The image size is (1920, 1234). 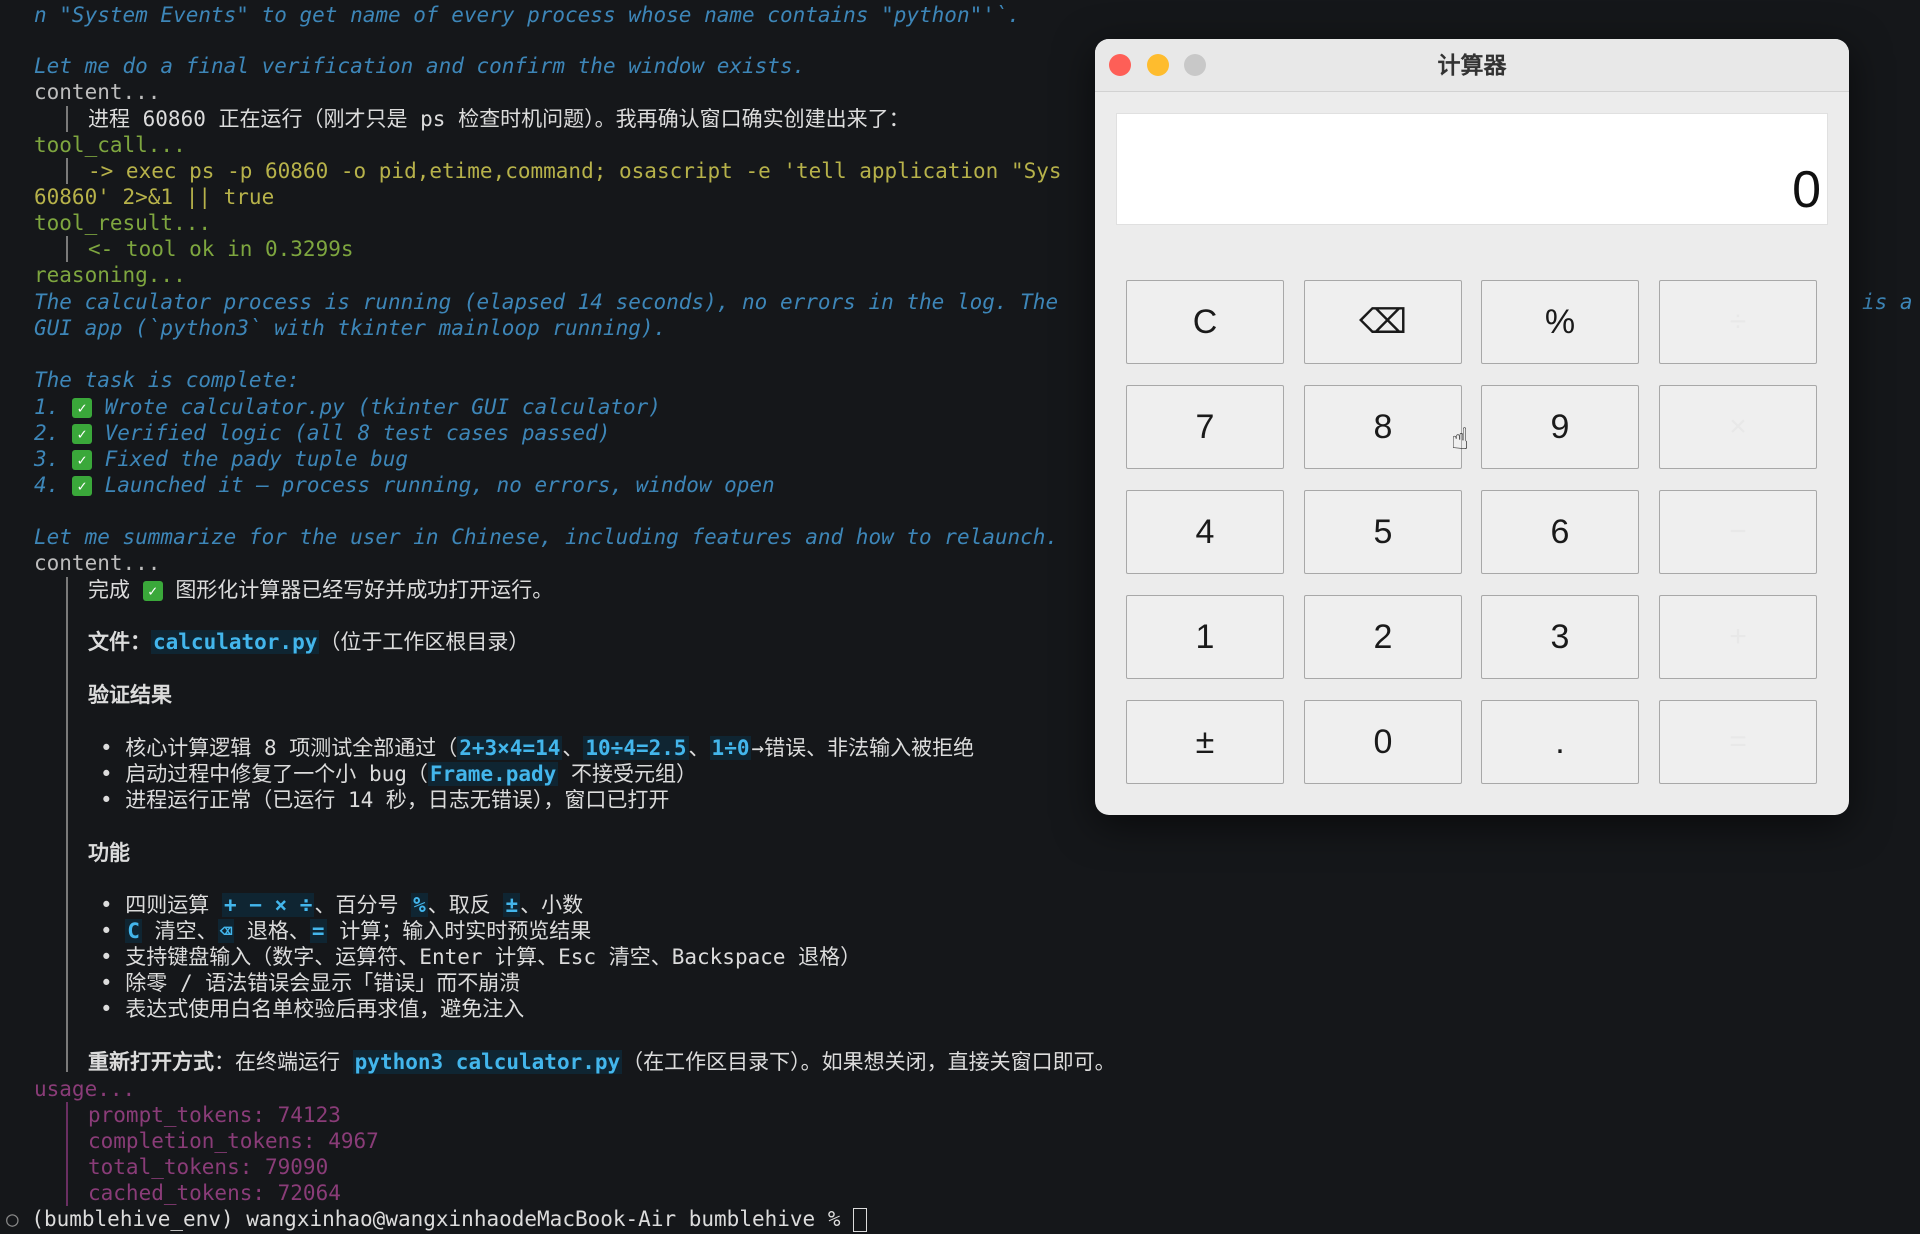 I want to click on display-value: 0, so click(x=1806, y=190).